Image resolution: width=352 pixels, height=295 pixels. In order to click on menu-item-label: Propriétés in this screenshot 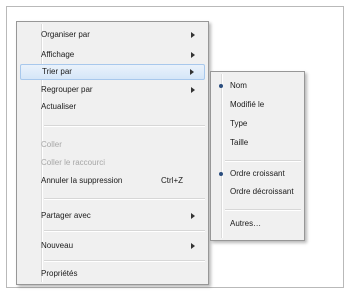, I will do `click(59, 273)`.